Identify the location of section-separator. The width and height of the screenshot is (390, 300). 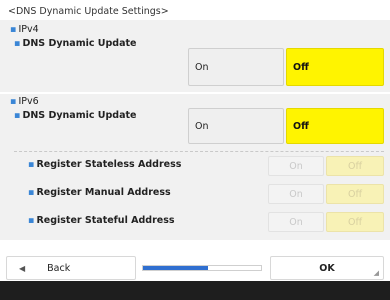
(195, 93).